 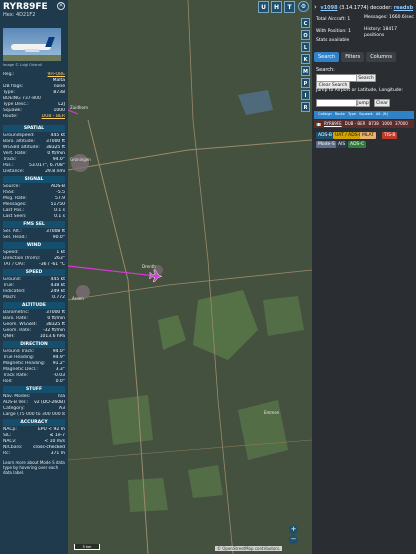 What do you see at coordinates (79, 107) in the screenshot?
I see `city-label: Zuidhorn` at bounding box center [79, 107].